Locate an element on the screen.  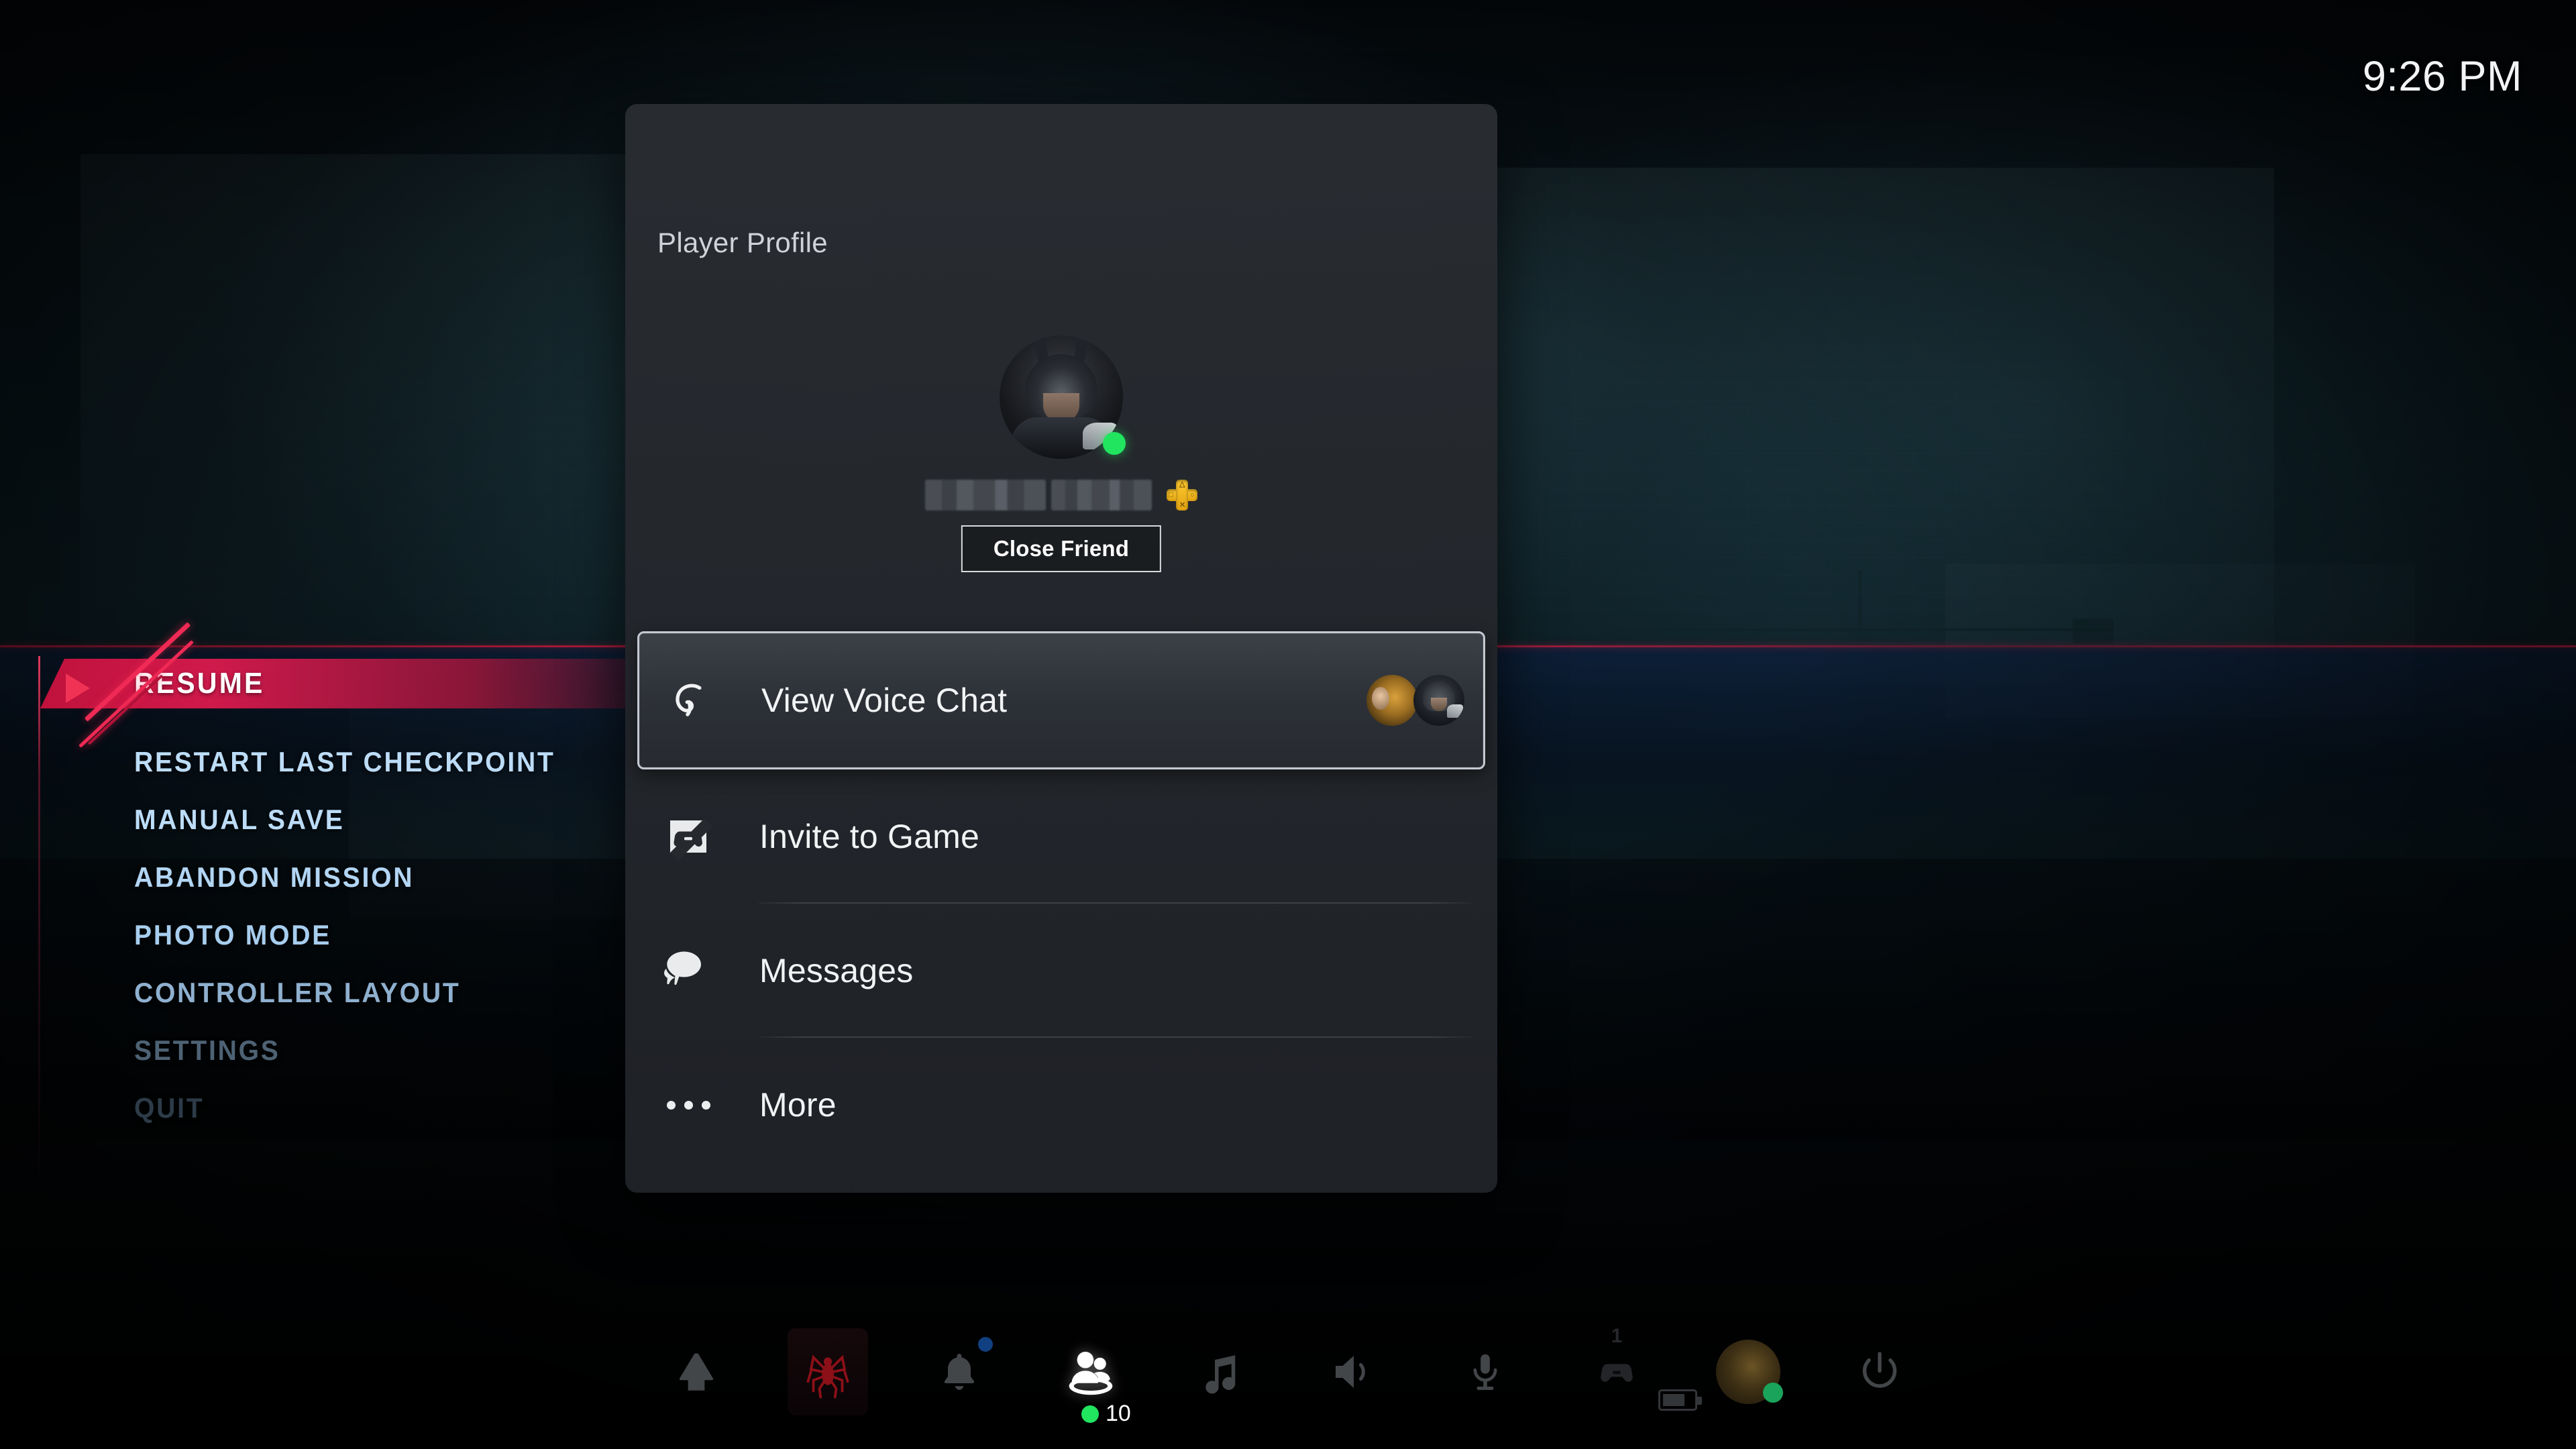
pause-item-quit: QUIT is located at coordinates (328, 1108).